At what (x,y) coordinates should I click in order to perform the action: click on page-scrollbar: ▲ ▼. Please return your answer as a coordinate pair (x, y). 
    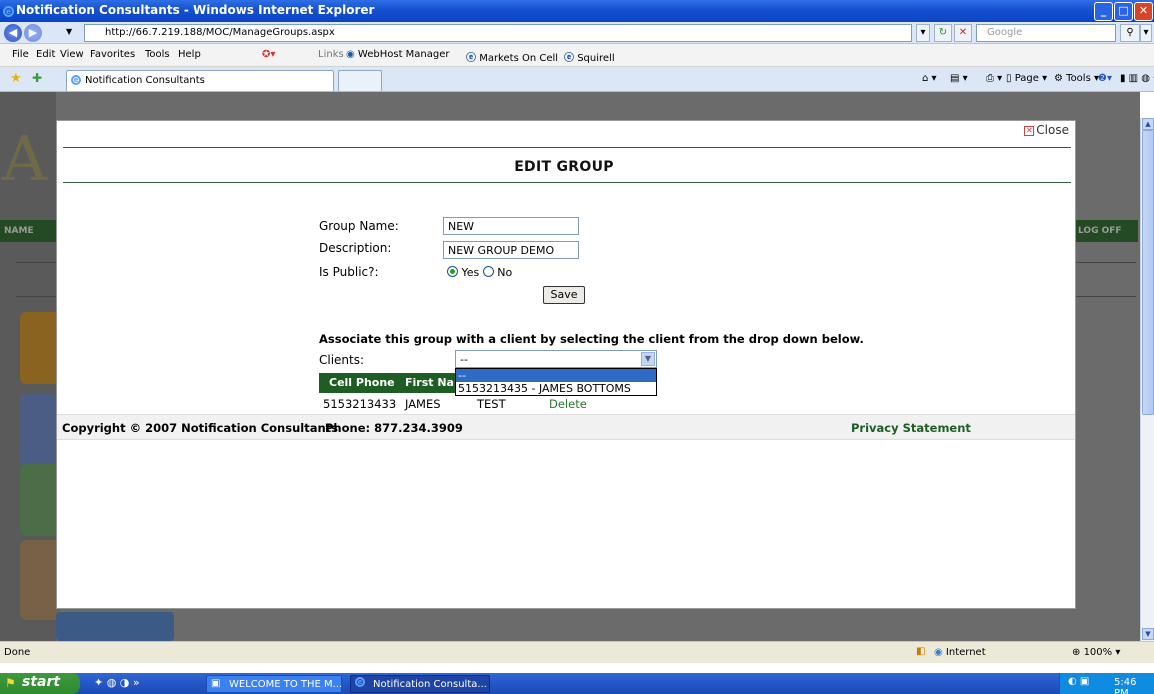
    Looking at the image, I should click on (1147, 379).